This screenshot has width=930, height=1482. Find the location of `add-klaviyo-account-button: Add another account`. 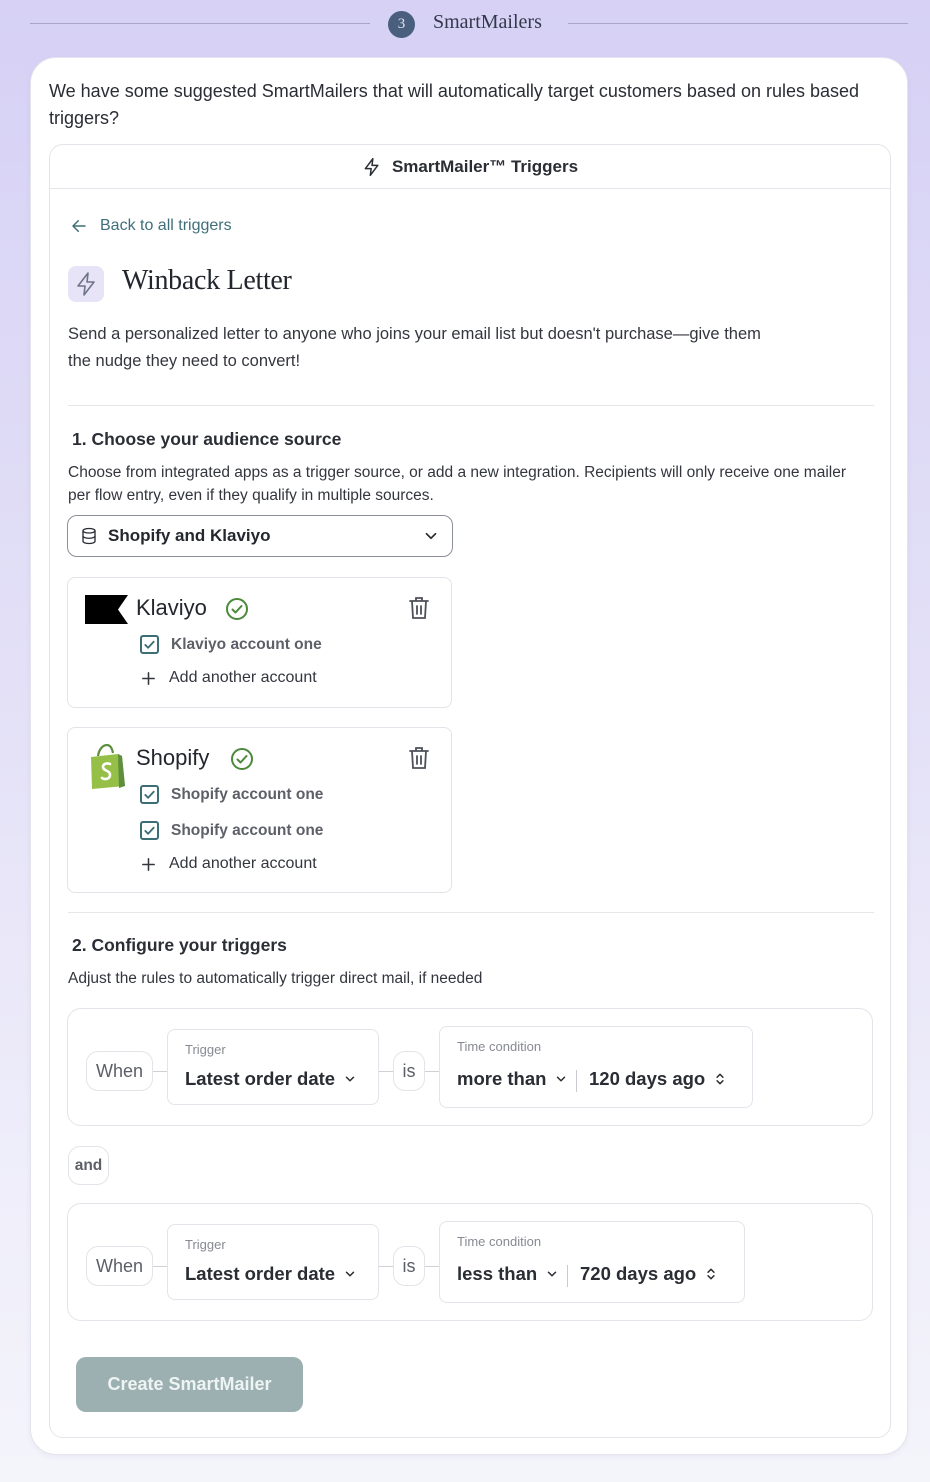

add-klaviyo-account-button: Add another account is located at coordinates (228, 678).